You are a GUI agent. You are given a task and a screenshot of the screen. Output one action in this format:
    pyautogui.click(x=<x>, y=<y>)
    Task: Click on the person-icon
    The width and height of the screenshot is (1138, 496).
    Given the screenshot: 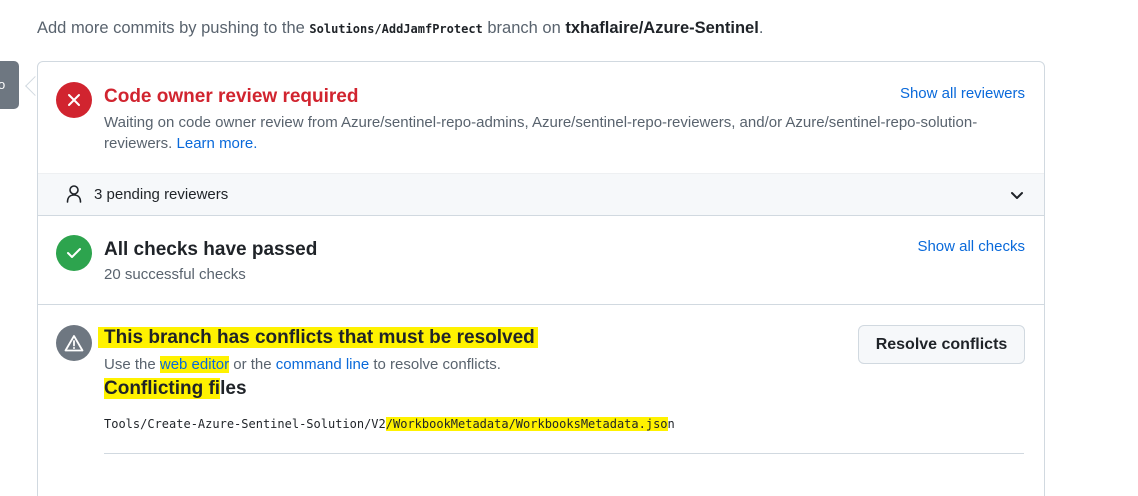 What is the action you would take?
    pyautogui.click(x=74, y=196)
    